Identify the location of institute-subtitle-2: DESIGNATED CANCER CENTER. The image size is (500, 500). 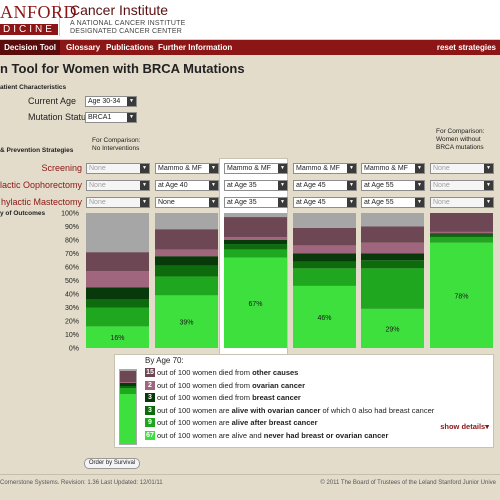
(126, 31).